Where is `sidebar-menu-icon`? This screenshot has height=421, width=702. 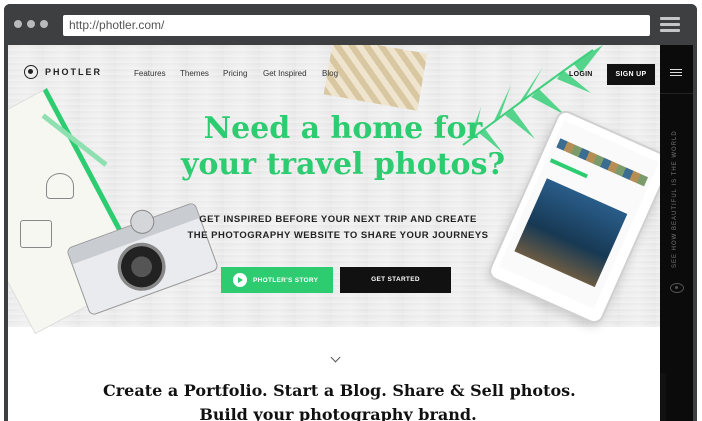
sidebar-menu-icon is located at coordinates (676, 73).